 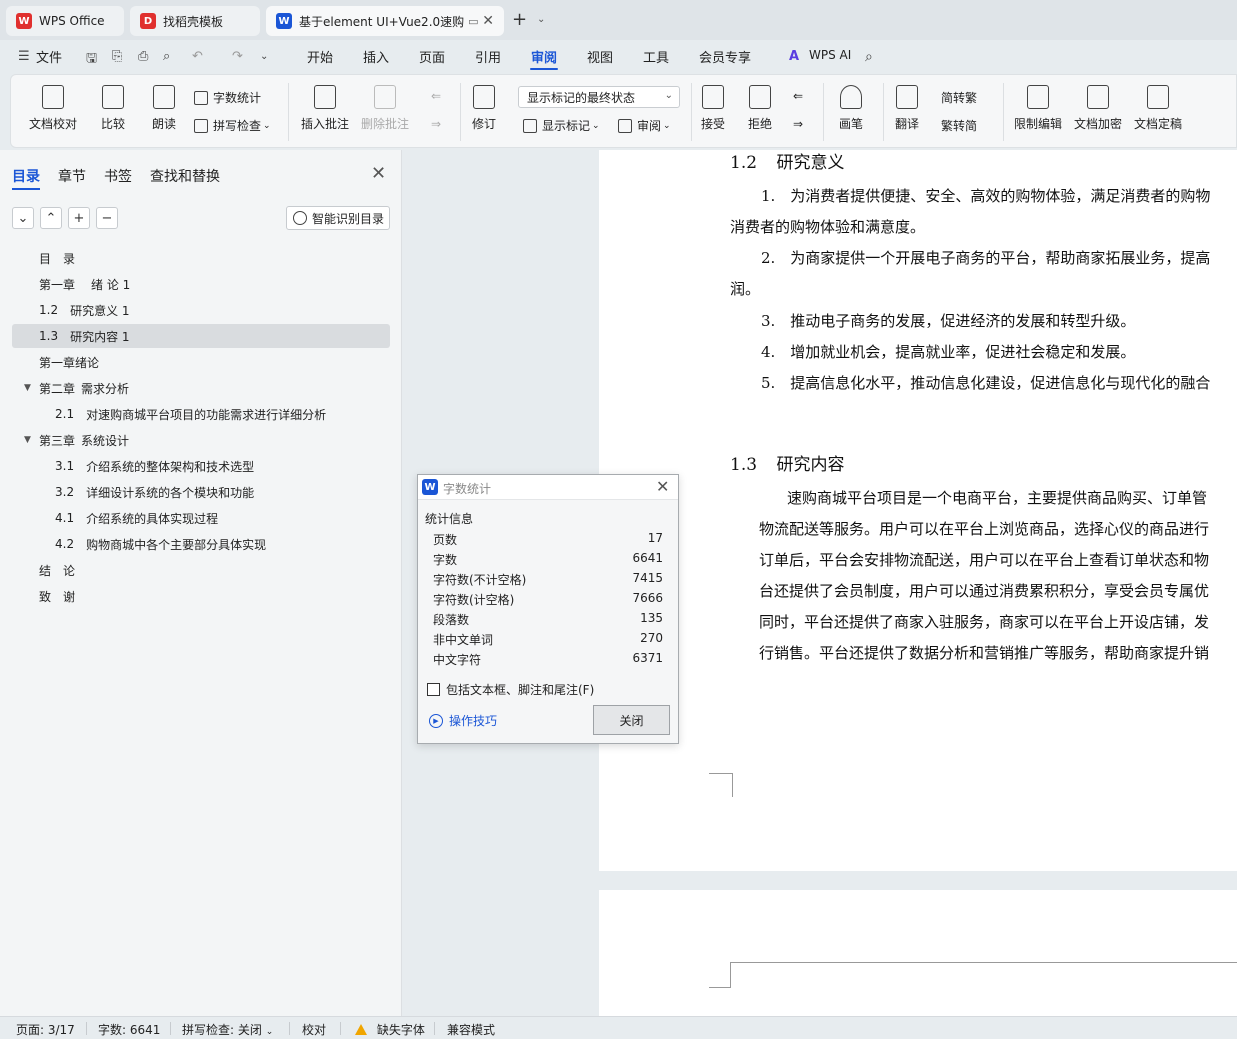 What do you see at coordinates (644, 125) in the screenshot?
I see `review-pane-button: 审阅 ⌄` at bounding box center [644, 125].